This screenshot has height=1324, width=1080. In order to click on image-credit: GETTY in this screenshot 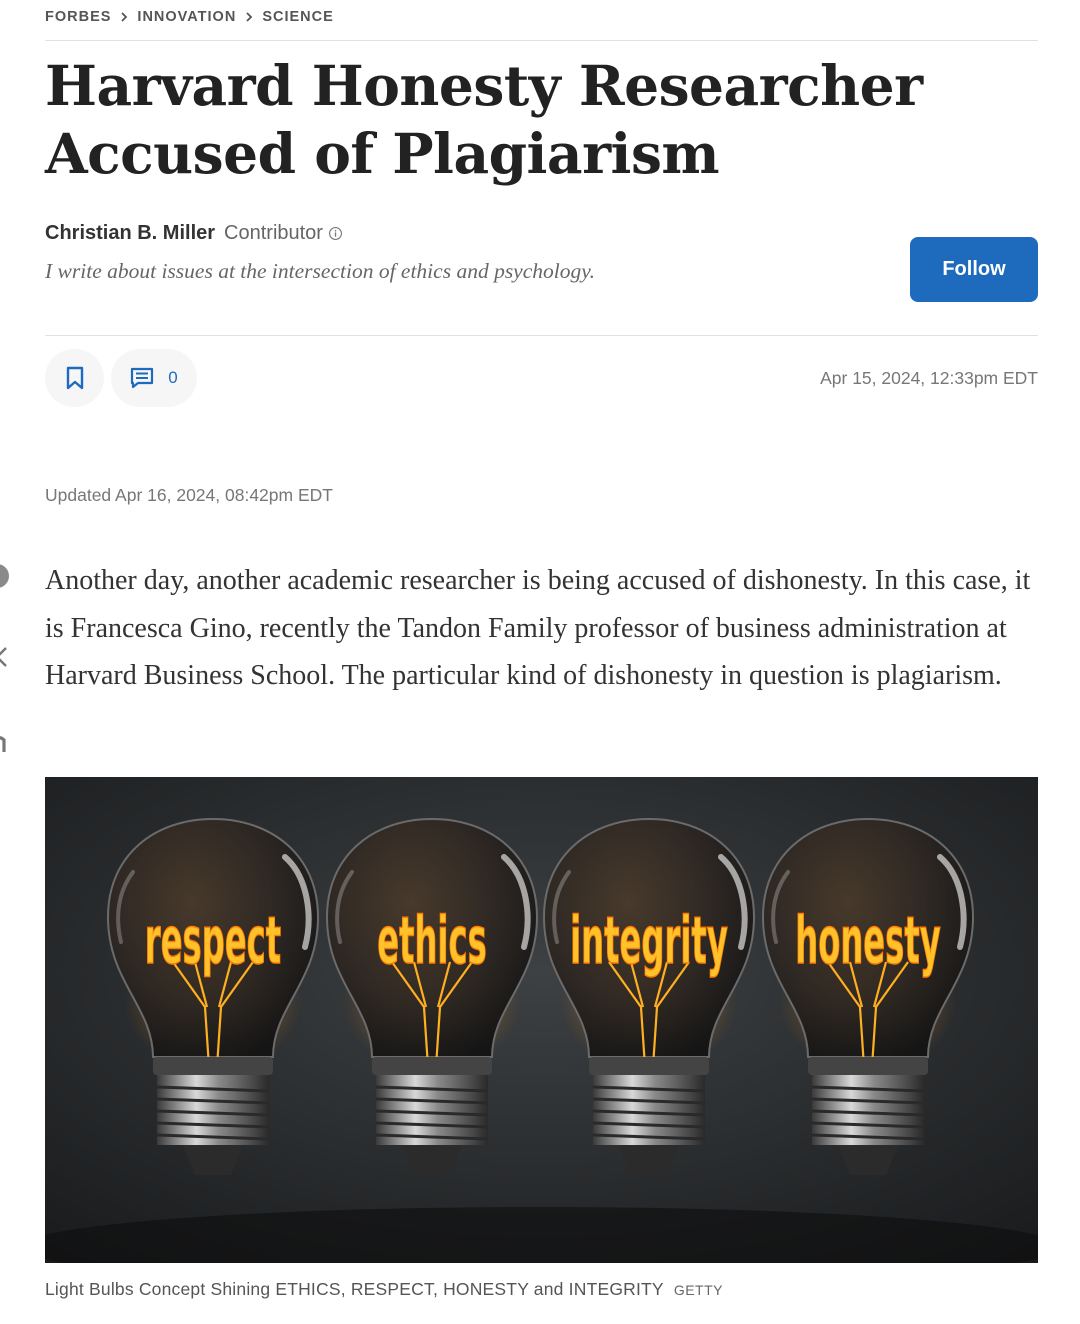, I will do `click(698, 1290)`.